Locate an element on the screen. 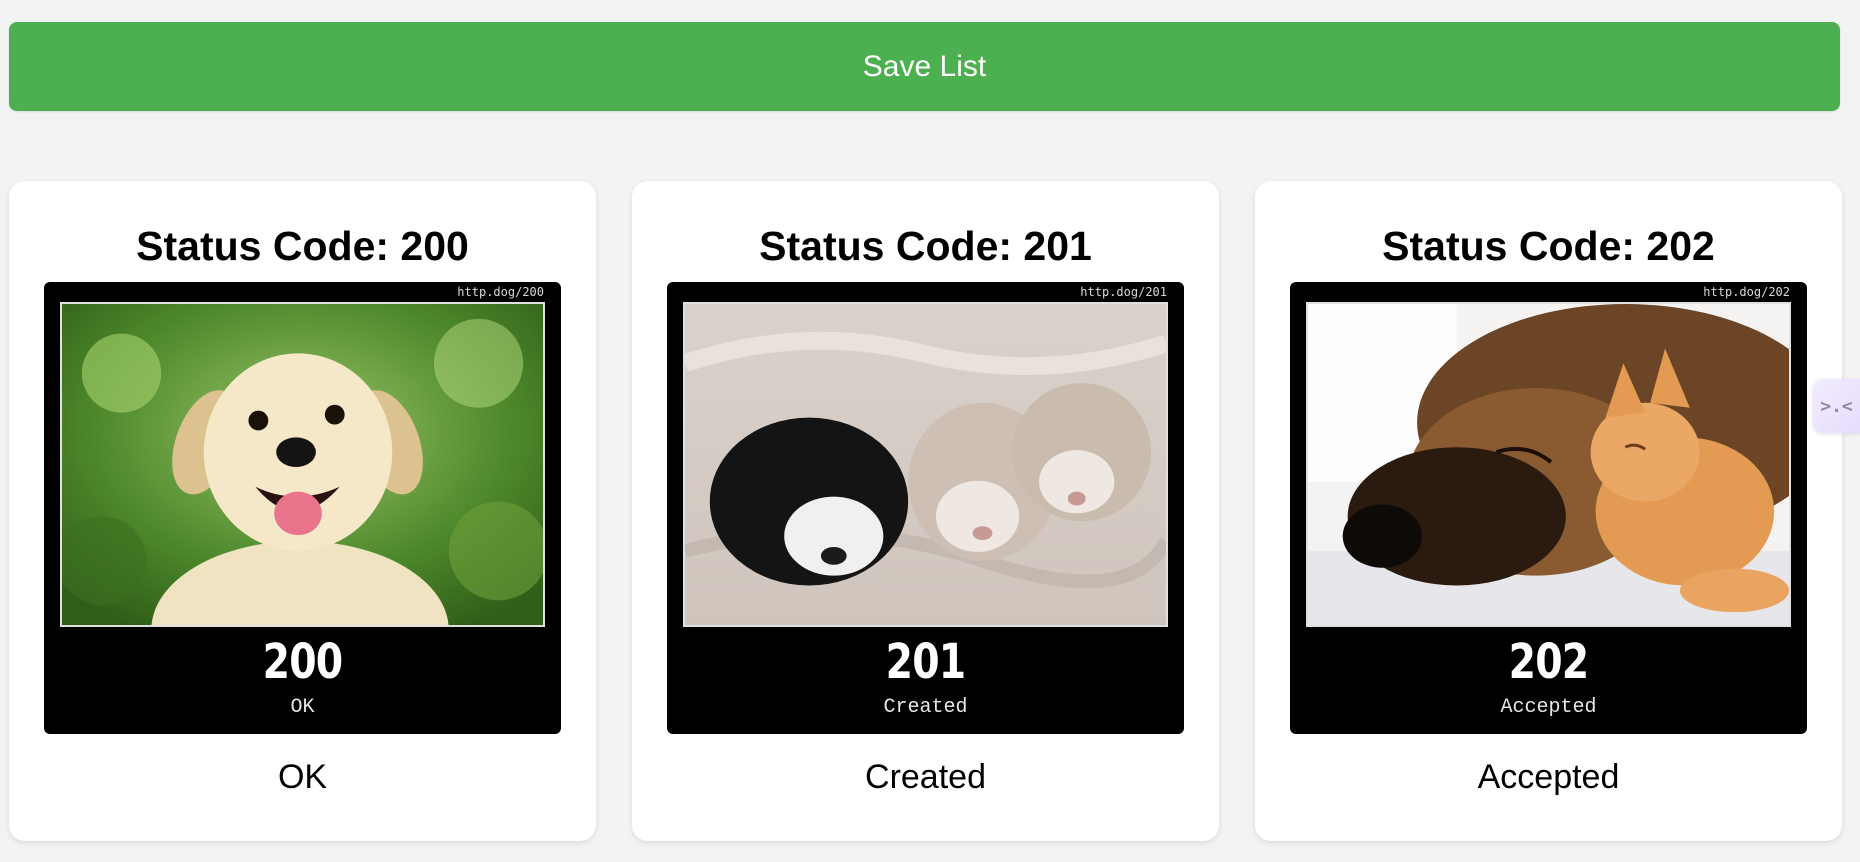 This screenshot has height=862, width=1860. husky-puppies-photo is located at coordinates (925, 464).